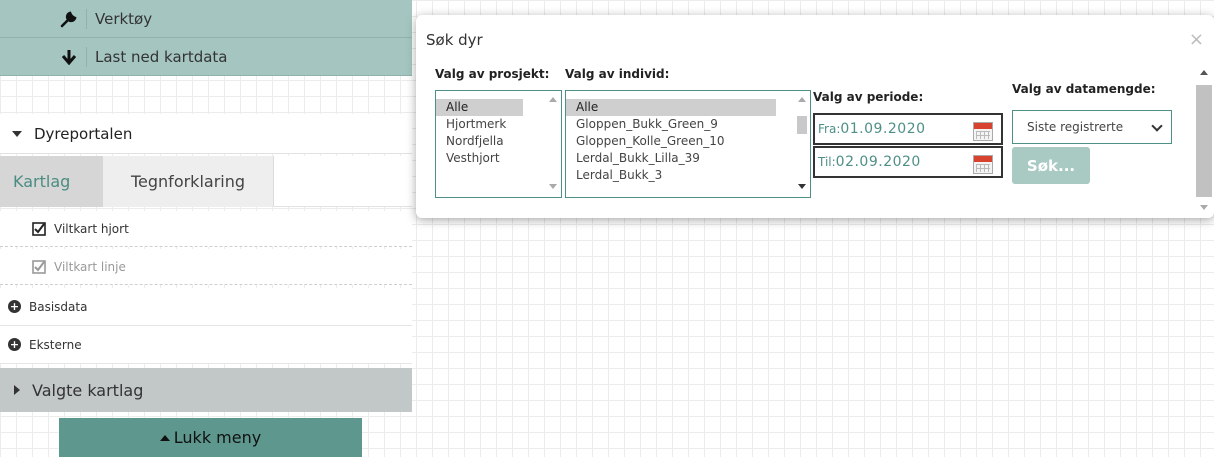 This screenshot has width=1214, height=457. I want to click on project-listbox: Alle Hjortmerk Nordfjella Vesthjort, so click(498, 144).